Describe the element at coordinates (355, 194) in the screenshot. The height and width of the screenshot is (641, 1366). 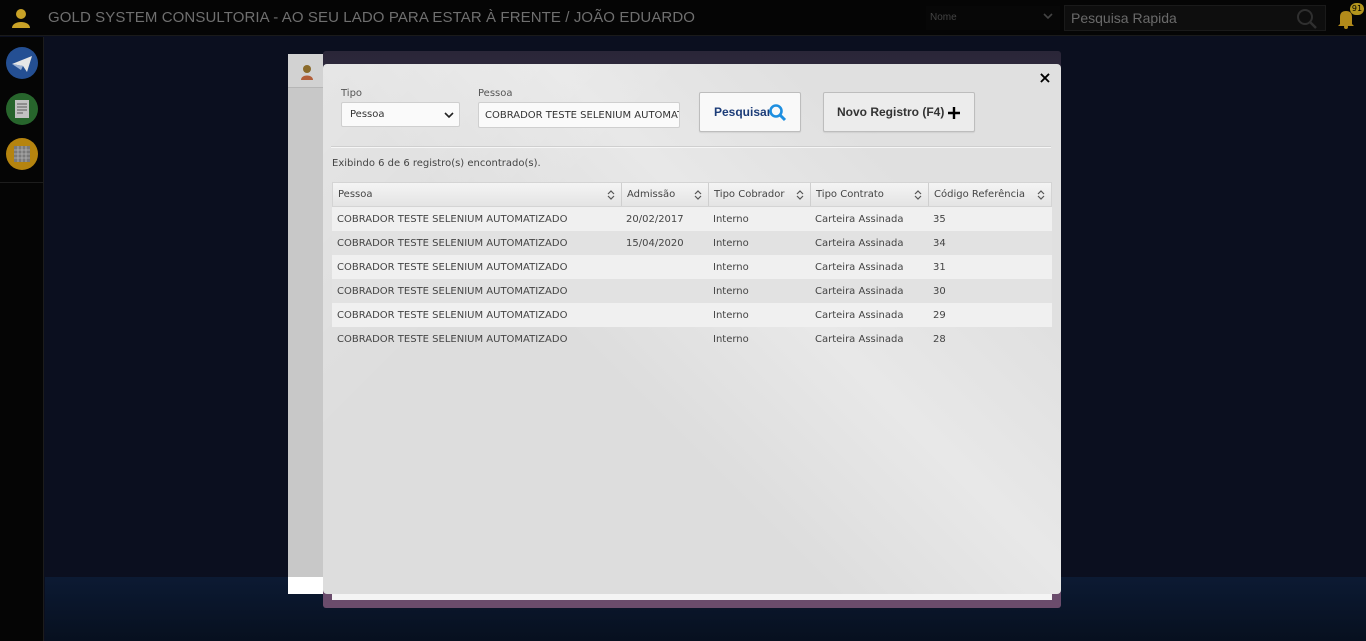
I see `column-header-label: Pessoa` at that location.